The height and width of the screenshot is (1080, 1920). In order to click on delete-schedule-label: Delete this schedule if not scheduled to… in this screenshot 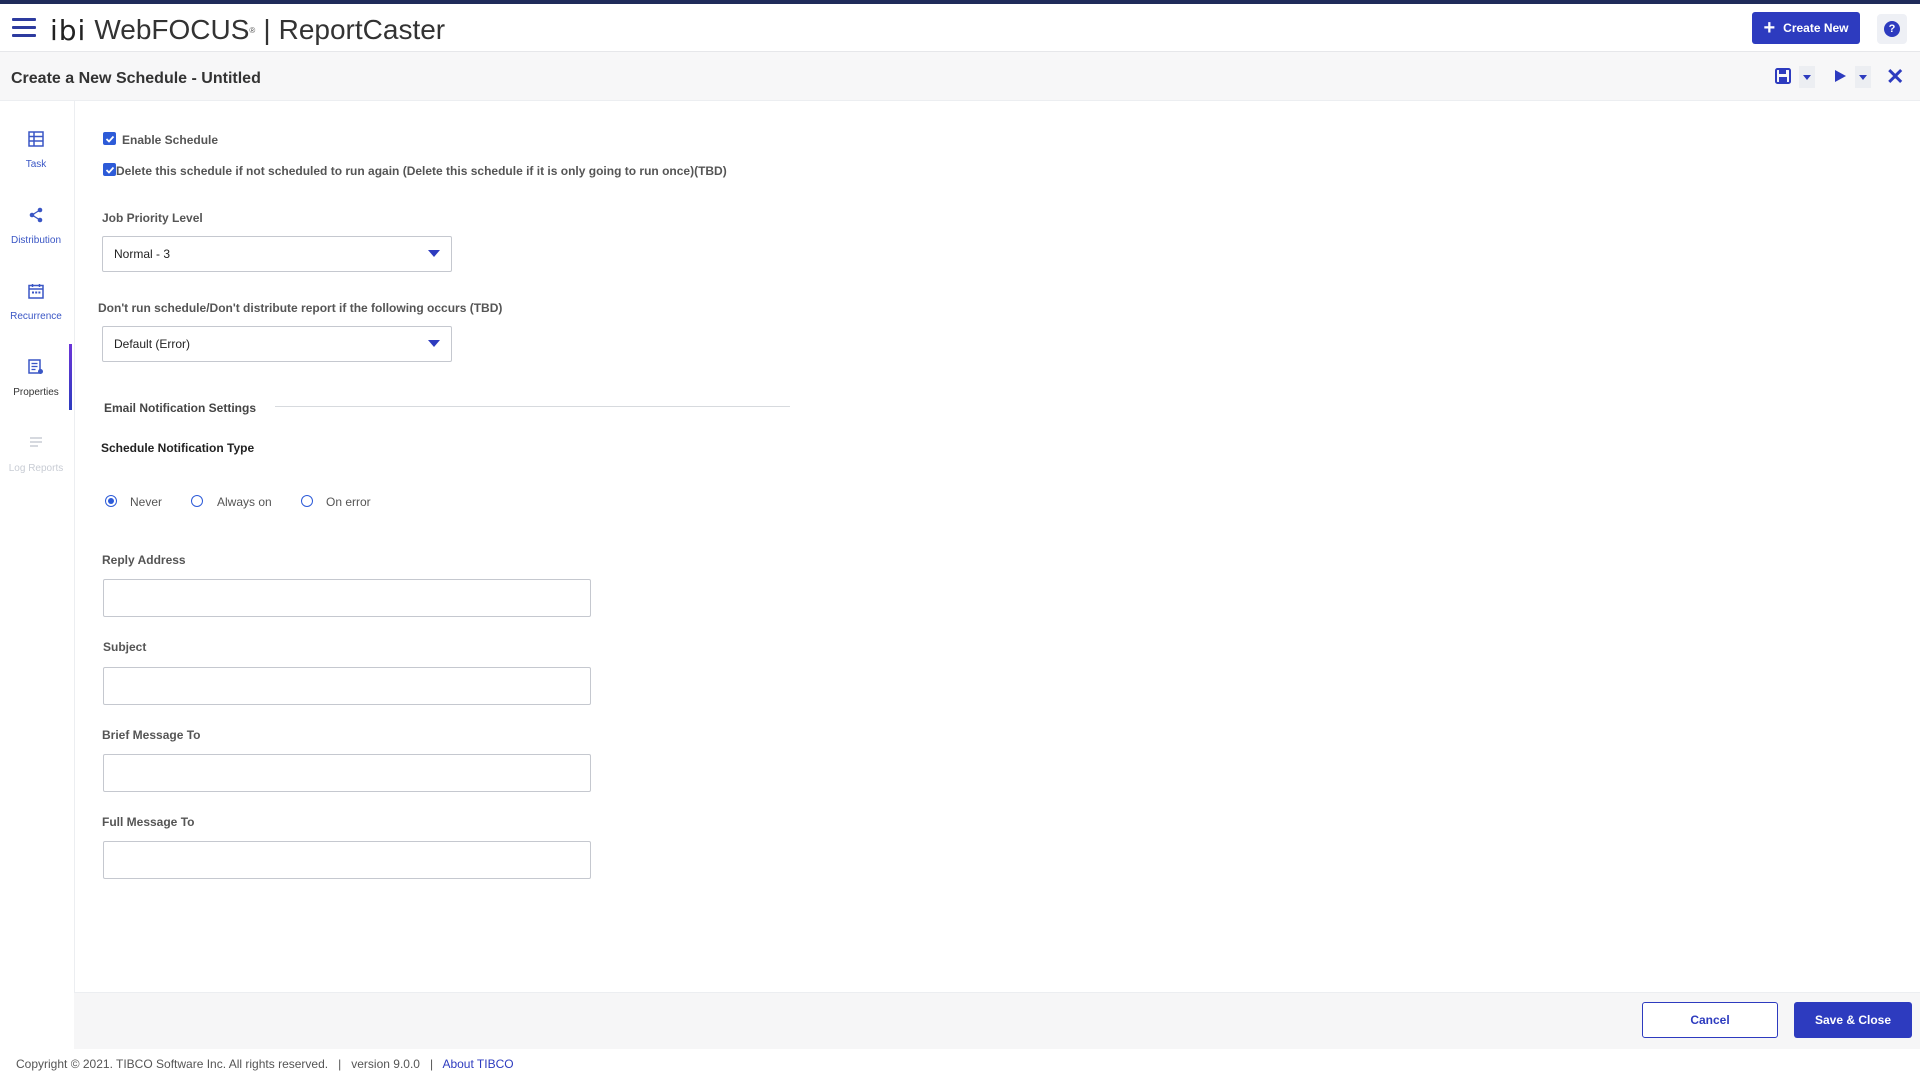, I will do `click(421, 171)`.